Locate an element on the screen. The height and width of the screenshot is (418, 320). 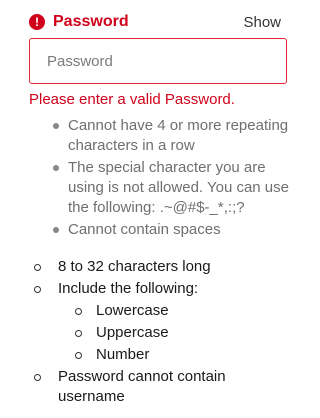
error-rule-spaces: Cannot contain spaces is located at coordinates (172, 230).